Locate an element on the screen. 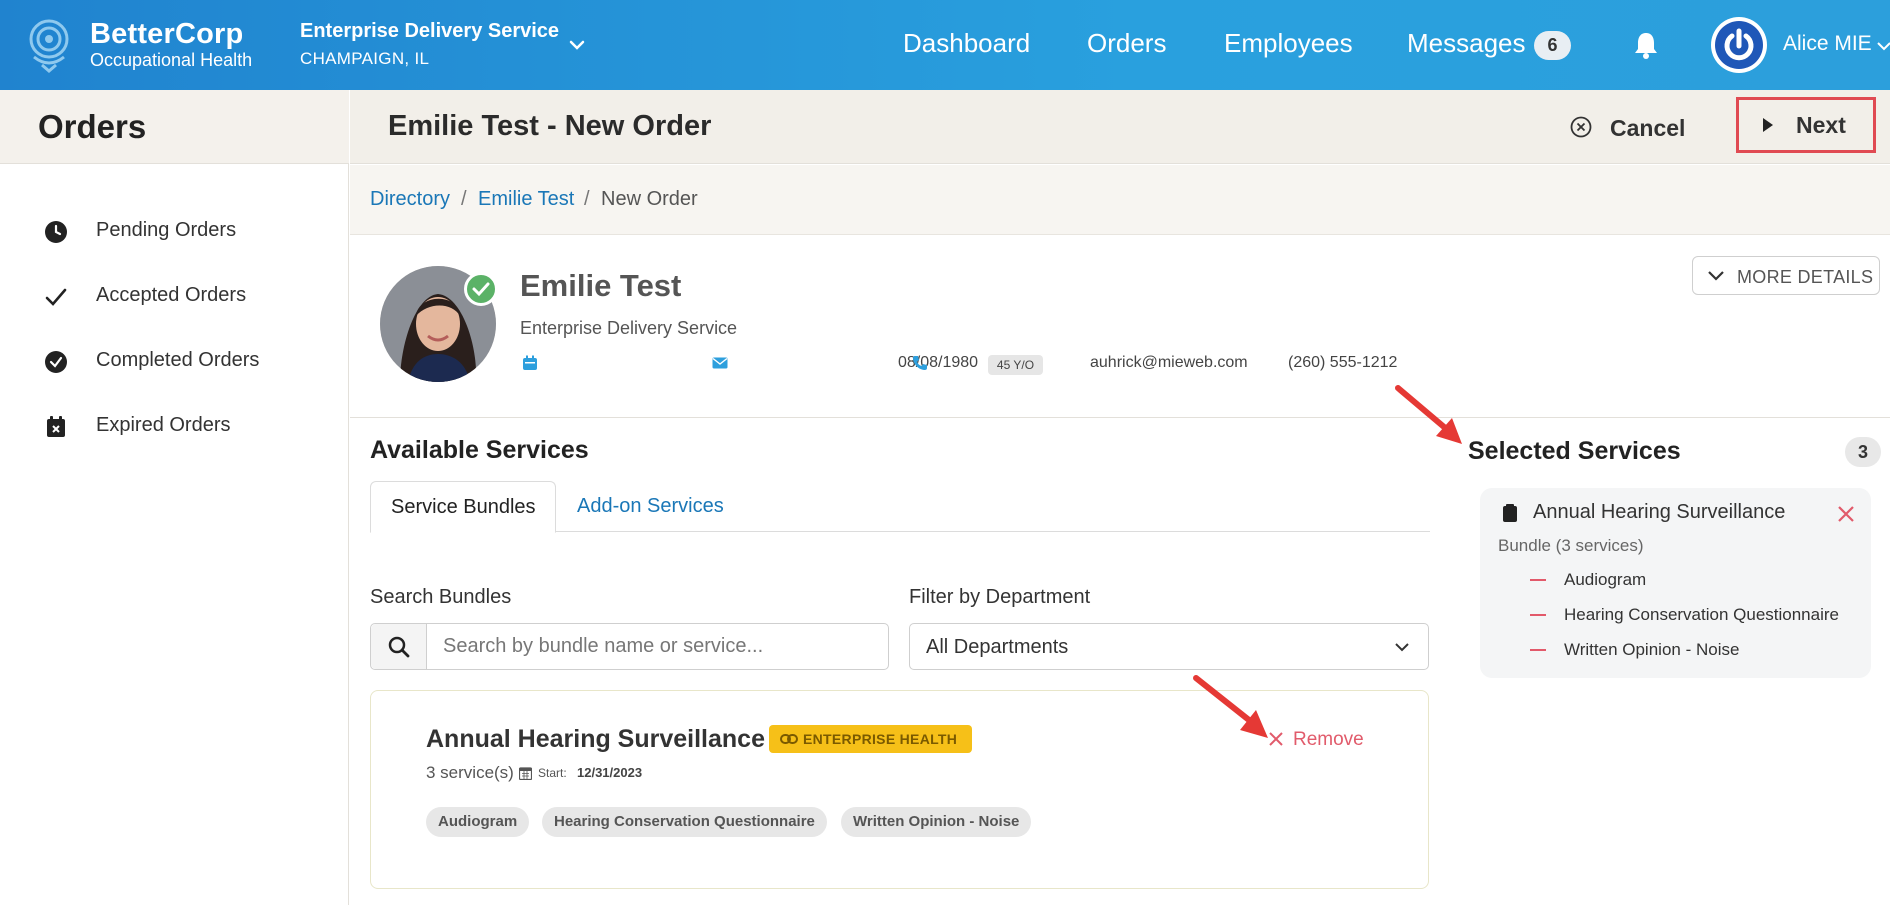 This screenshot has width=1890, height=905. sidebar-title: Orders is located at coordinates (92, 126).